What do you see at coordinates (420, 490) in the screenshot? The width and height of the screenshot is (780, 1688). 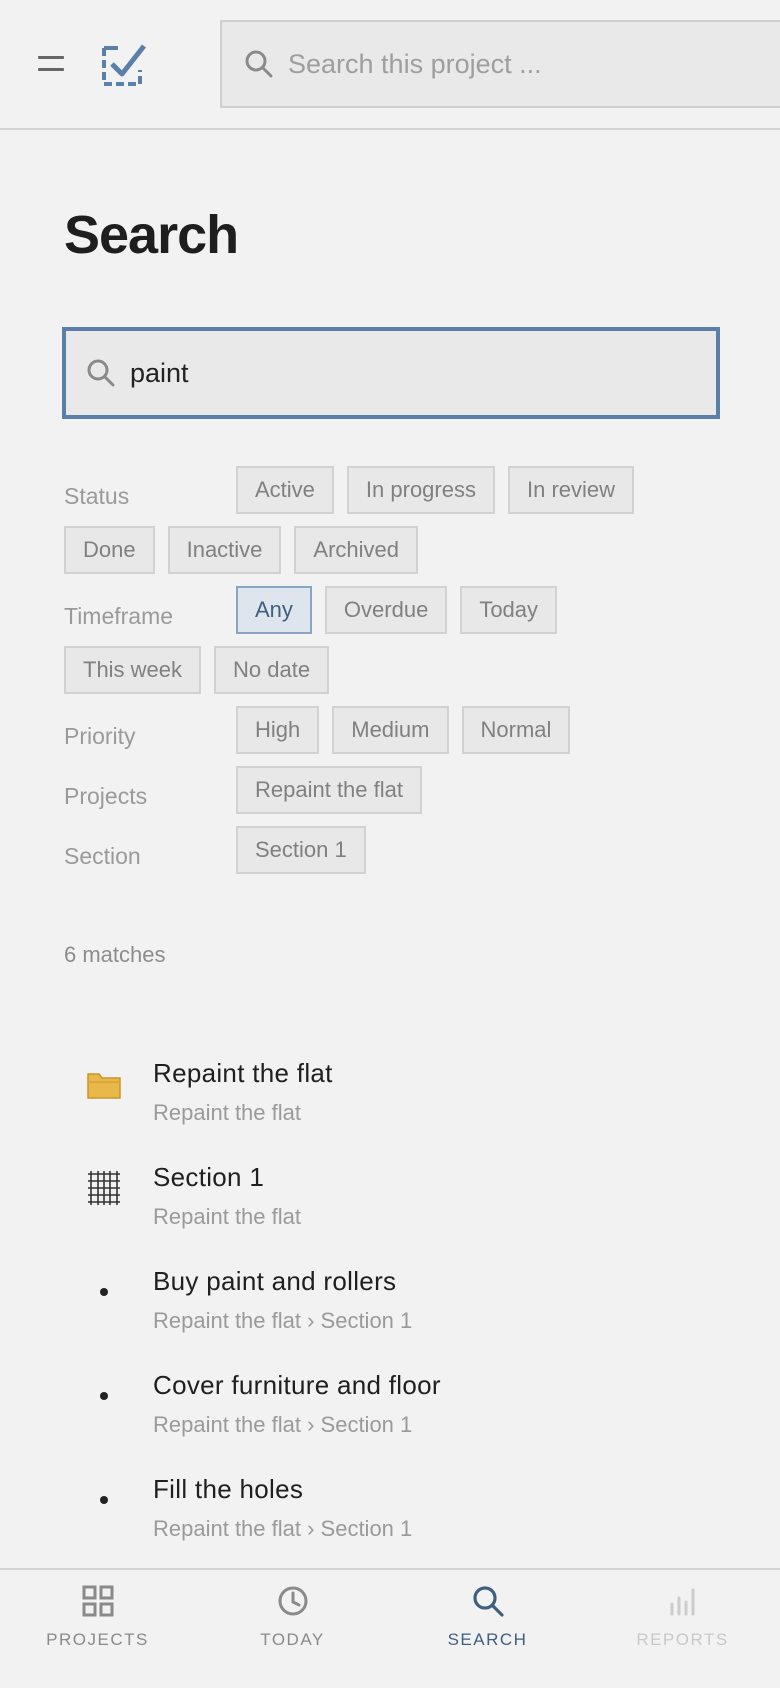 I see `chip-status-in-progress: In progress` at bounding box center [420, 490].